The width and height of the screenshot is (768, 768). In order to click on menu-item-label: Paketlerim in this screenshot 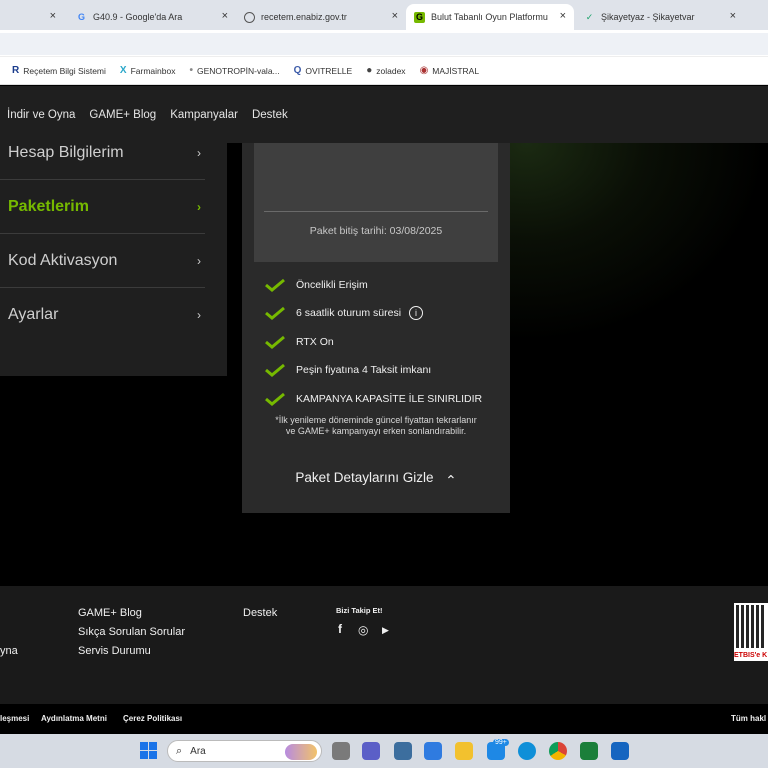, I will do `click(48, 206)`.